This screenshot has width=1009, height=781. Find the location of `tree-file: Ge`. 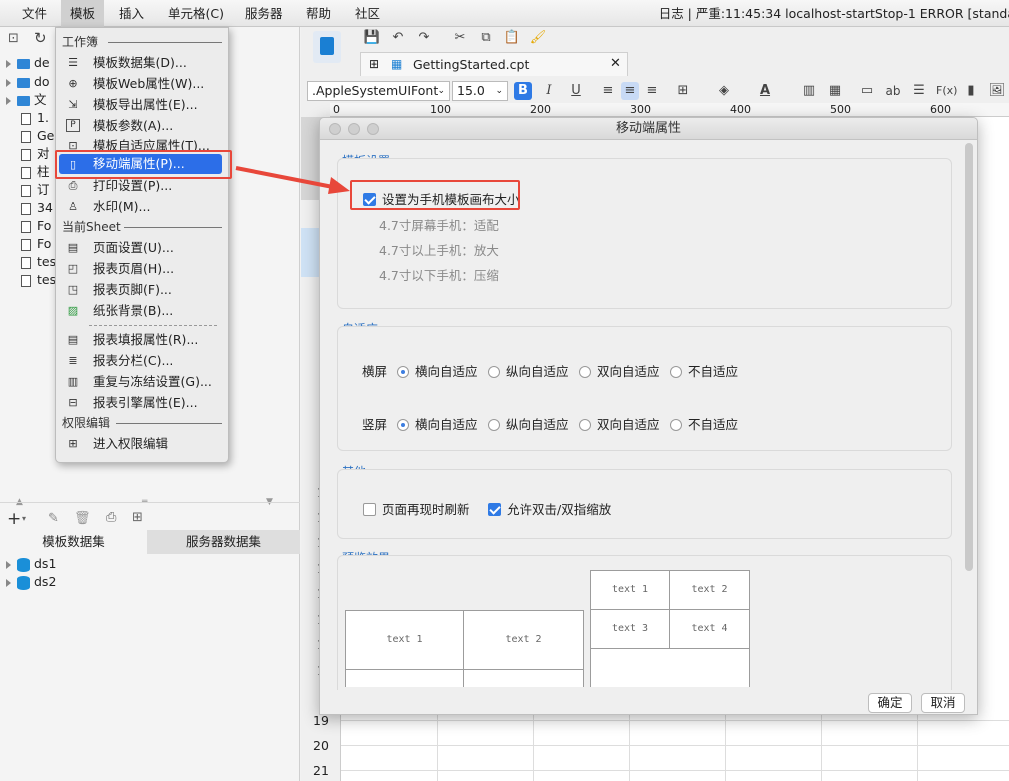

tree-file: Ge is located at coordinates (27, 135).